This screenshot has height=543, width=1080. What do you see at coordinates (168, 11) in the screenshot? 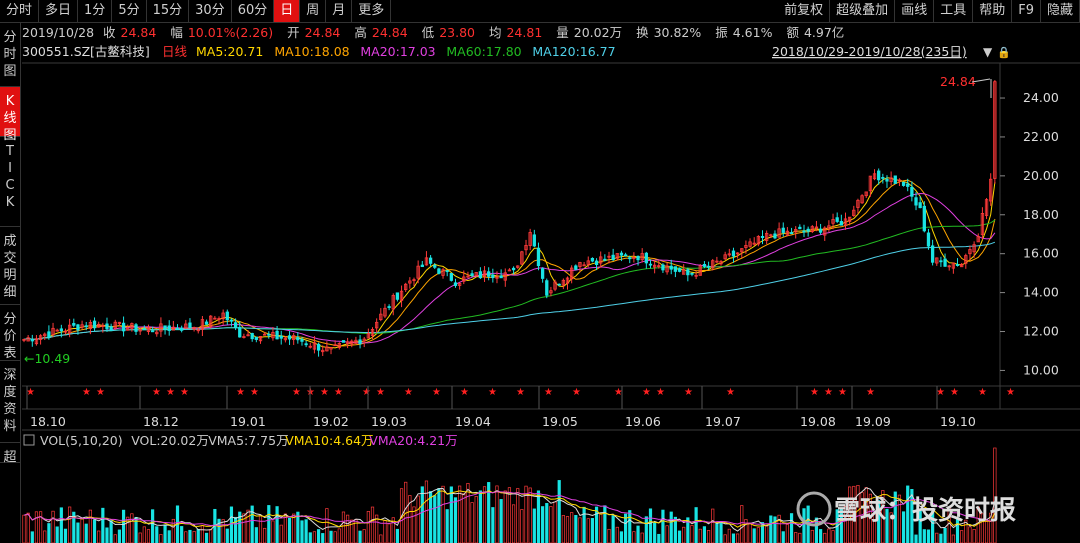
I see `tab-period-4: 15分` at bounding box center [168, 11].